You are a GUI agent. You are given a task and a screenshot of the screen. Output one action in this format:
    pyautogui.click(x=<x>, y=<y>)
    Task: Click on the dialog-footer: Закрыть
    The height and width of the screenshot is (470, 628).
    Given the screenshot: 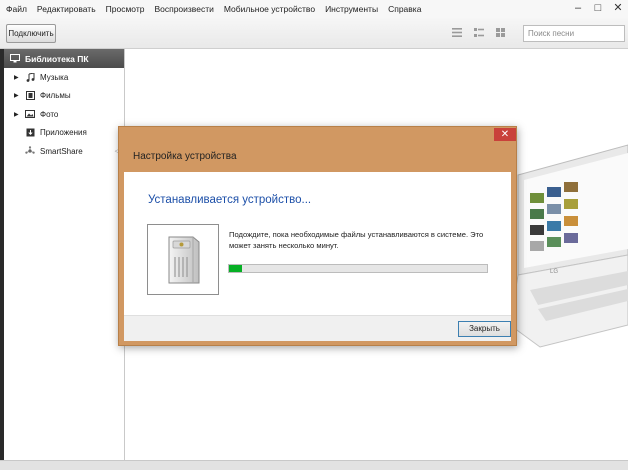 What is the action you would take?
    pyautogui.click(x=317, y=328)
    